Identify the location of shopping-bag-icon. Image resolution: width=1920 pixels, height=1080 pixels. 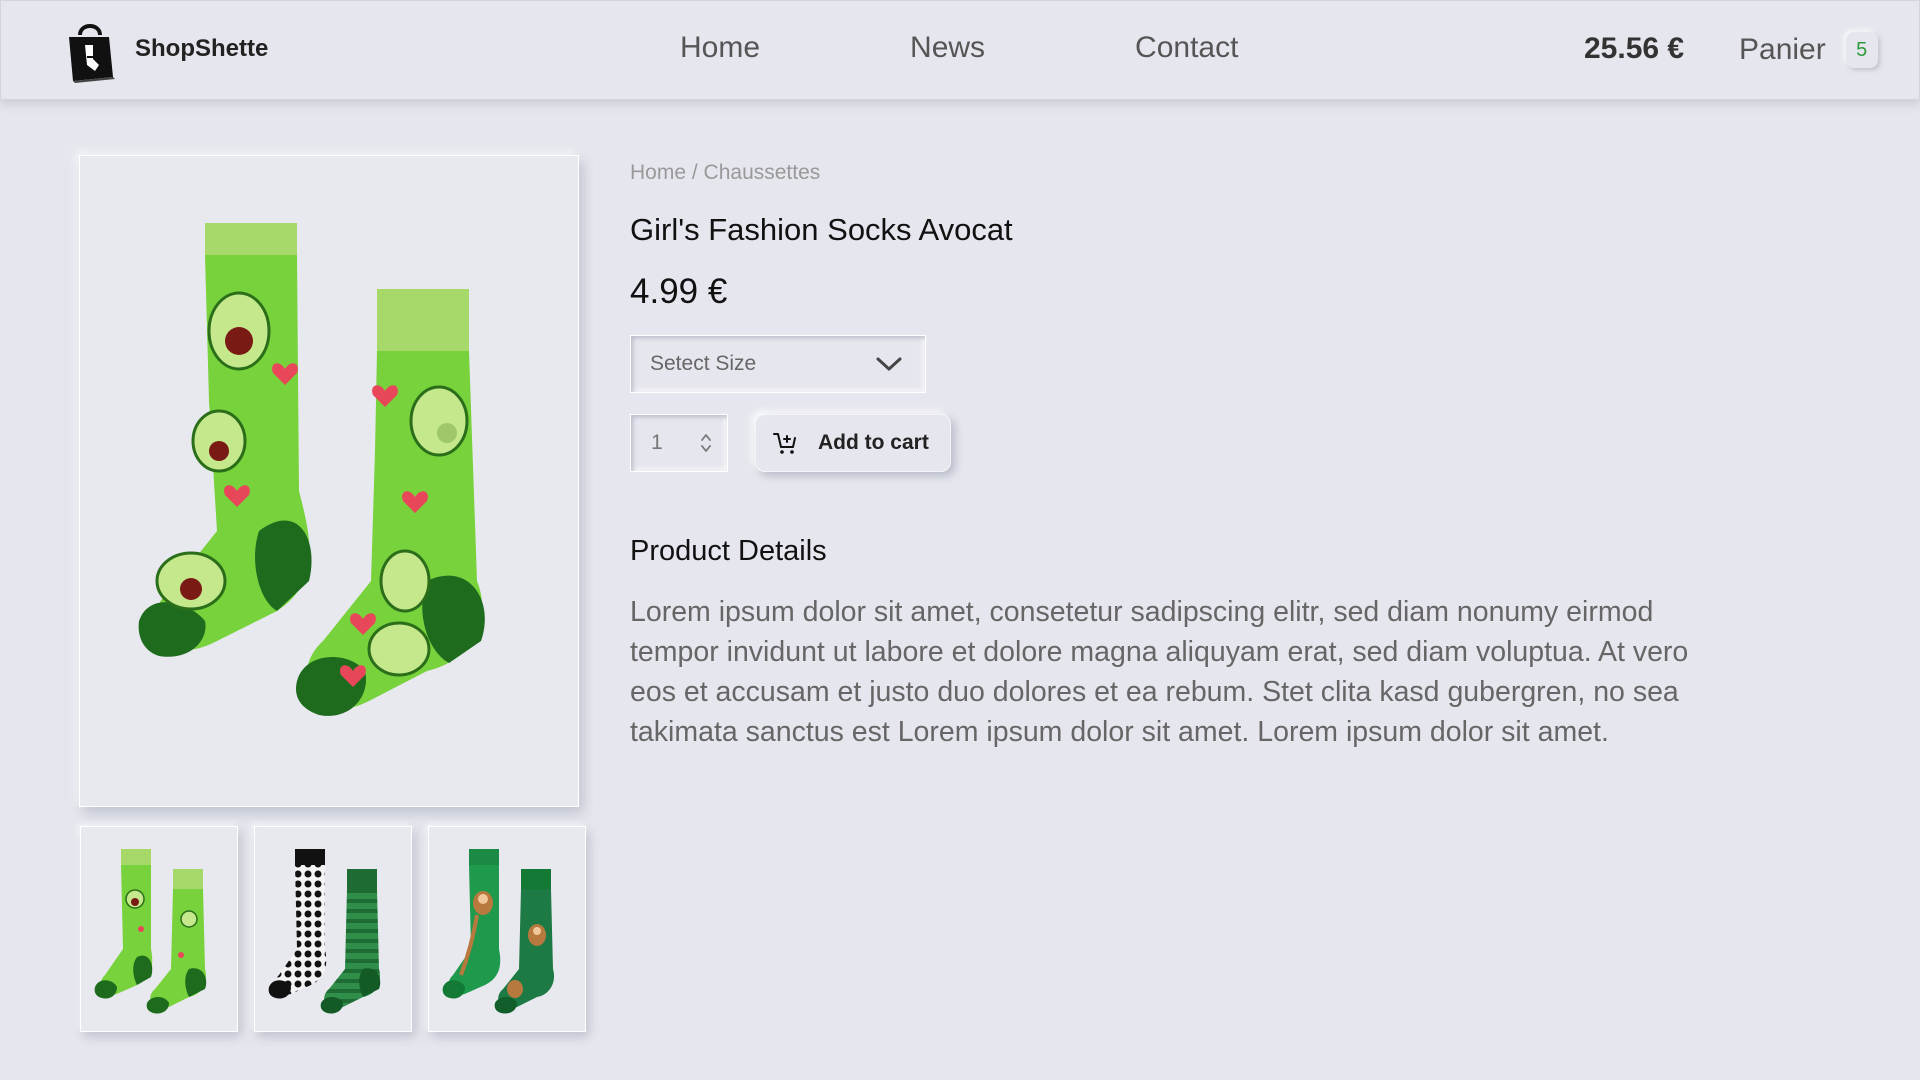
(92, 53).